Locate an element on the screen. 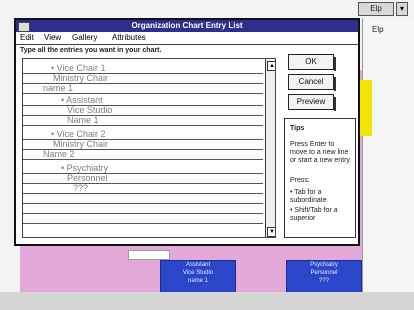 The width and height of the screenshot is (414, 310). top-right-button: Elp is located at coordinates (376, 9).